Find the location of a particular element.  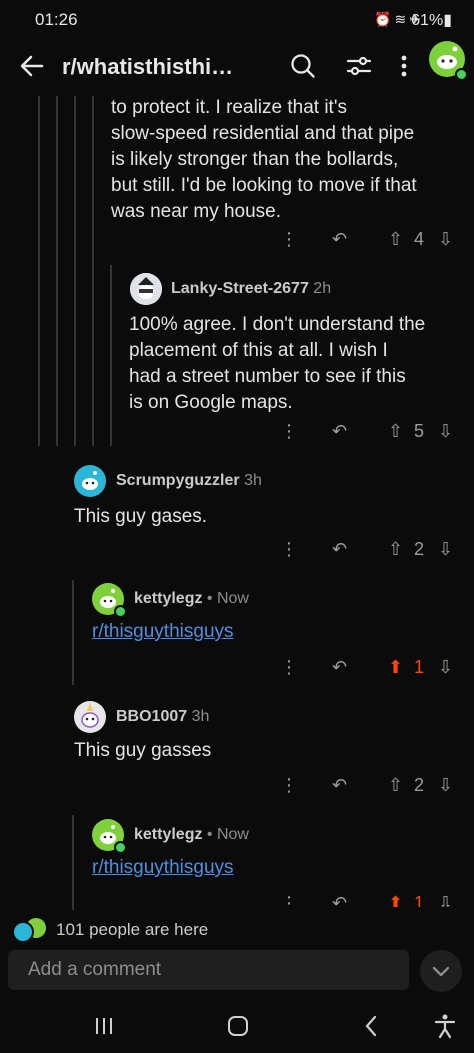

user-avatar-button is located at coordinates (448, 60).